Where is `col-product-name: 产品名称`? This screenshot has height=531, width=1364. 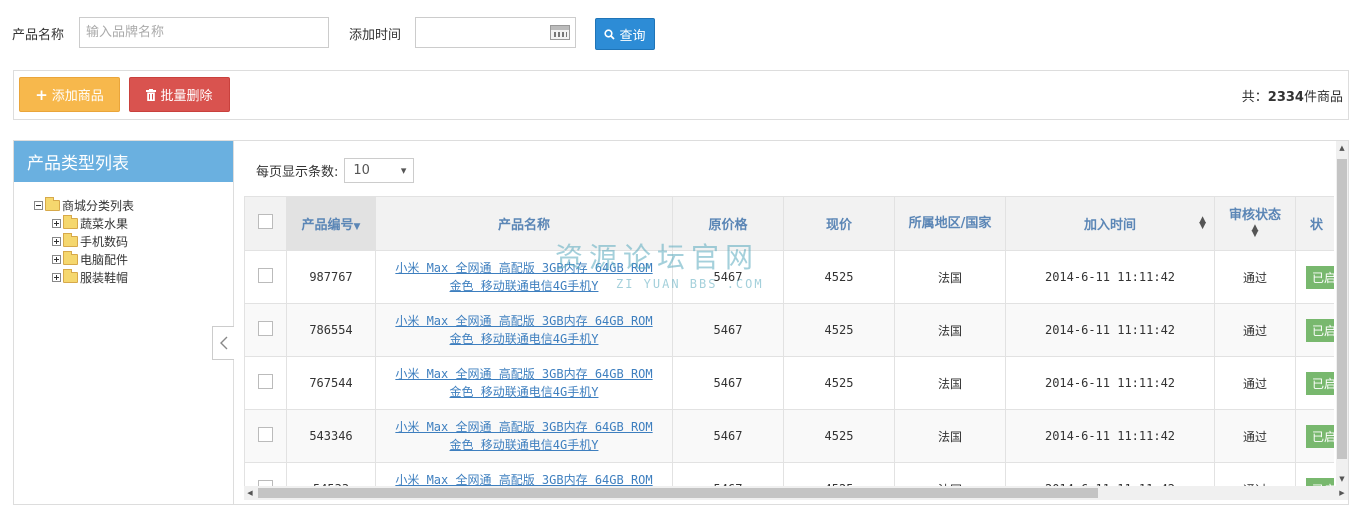
col-product-name: 产品名称 is located at coordinates (524, 223).